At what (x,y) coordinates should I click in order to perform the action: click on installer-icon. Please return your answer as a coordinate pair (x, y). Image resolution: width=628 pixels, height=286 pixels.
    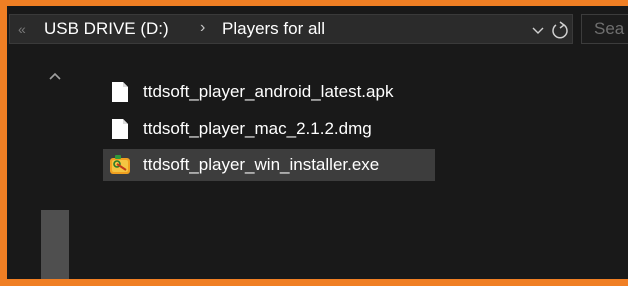
    Looking at the image, I should click on (120, 164).